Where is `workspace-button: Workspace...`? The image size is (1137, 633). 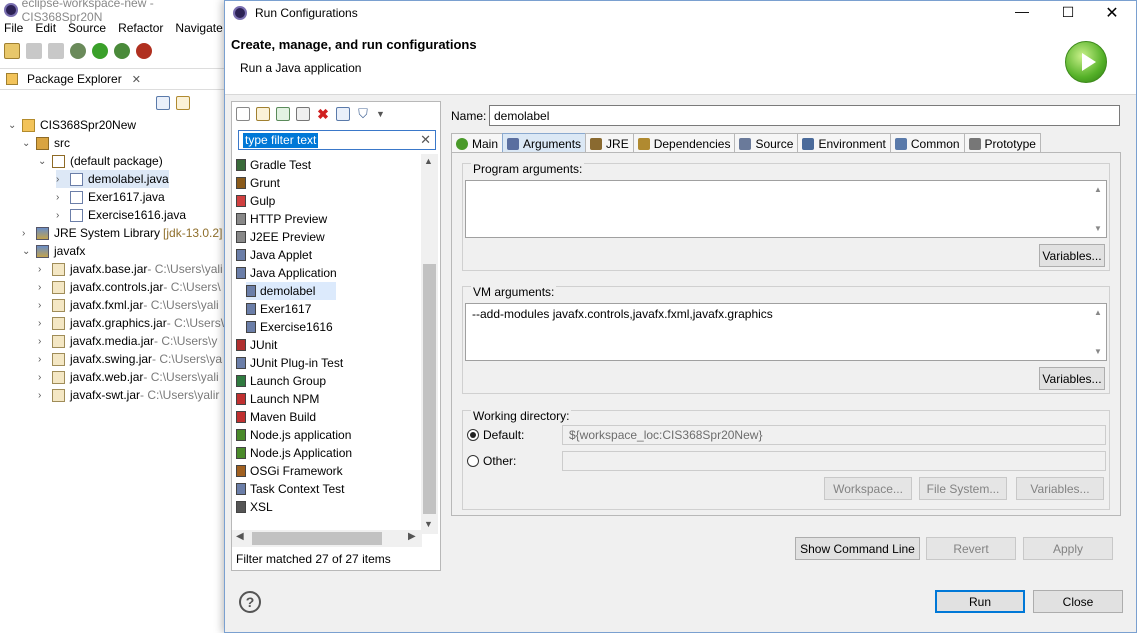 workspace-button: Workspace... is located at coordinates (868, 488).